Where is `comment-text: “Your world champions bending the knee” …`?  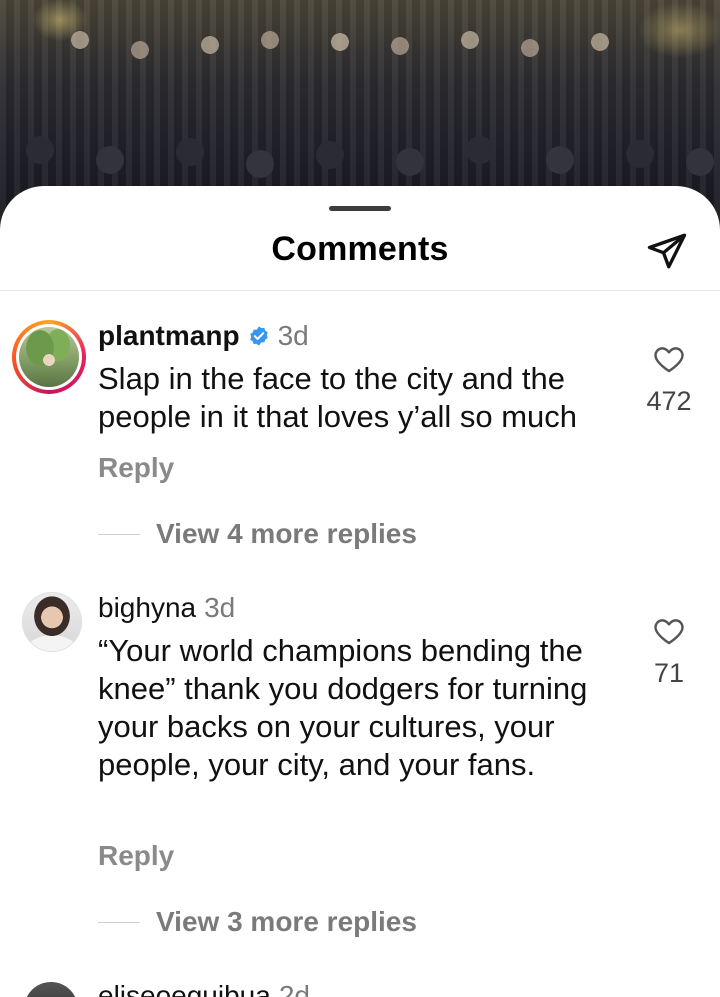 comment-text: “Your world champions bending the knee” … is located at coordinates (343, 707).